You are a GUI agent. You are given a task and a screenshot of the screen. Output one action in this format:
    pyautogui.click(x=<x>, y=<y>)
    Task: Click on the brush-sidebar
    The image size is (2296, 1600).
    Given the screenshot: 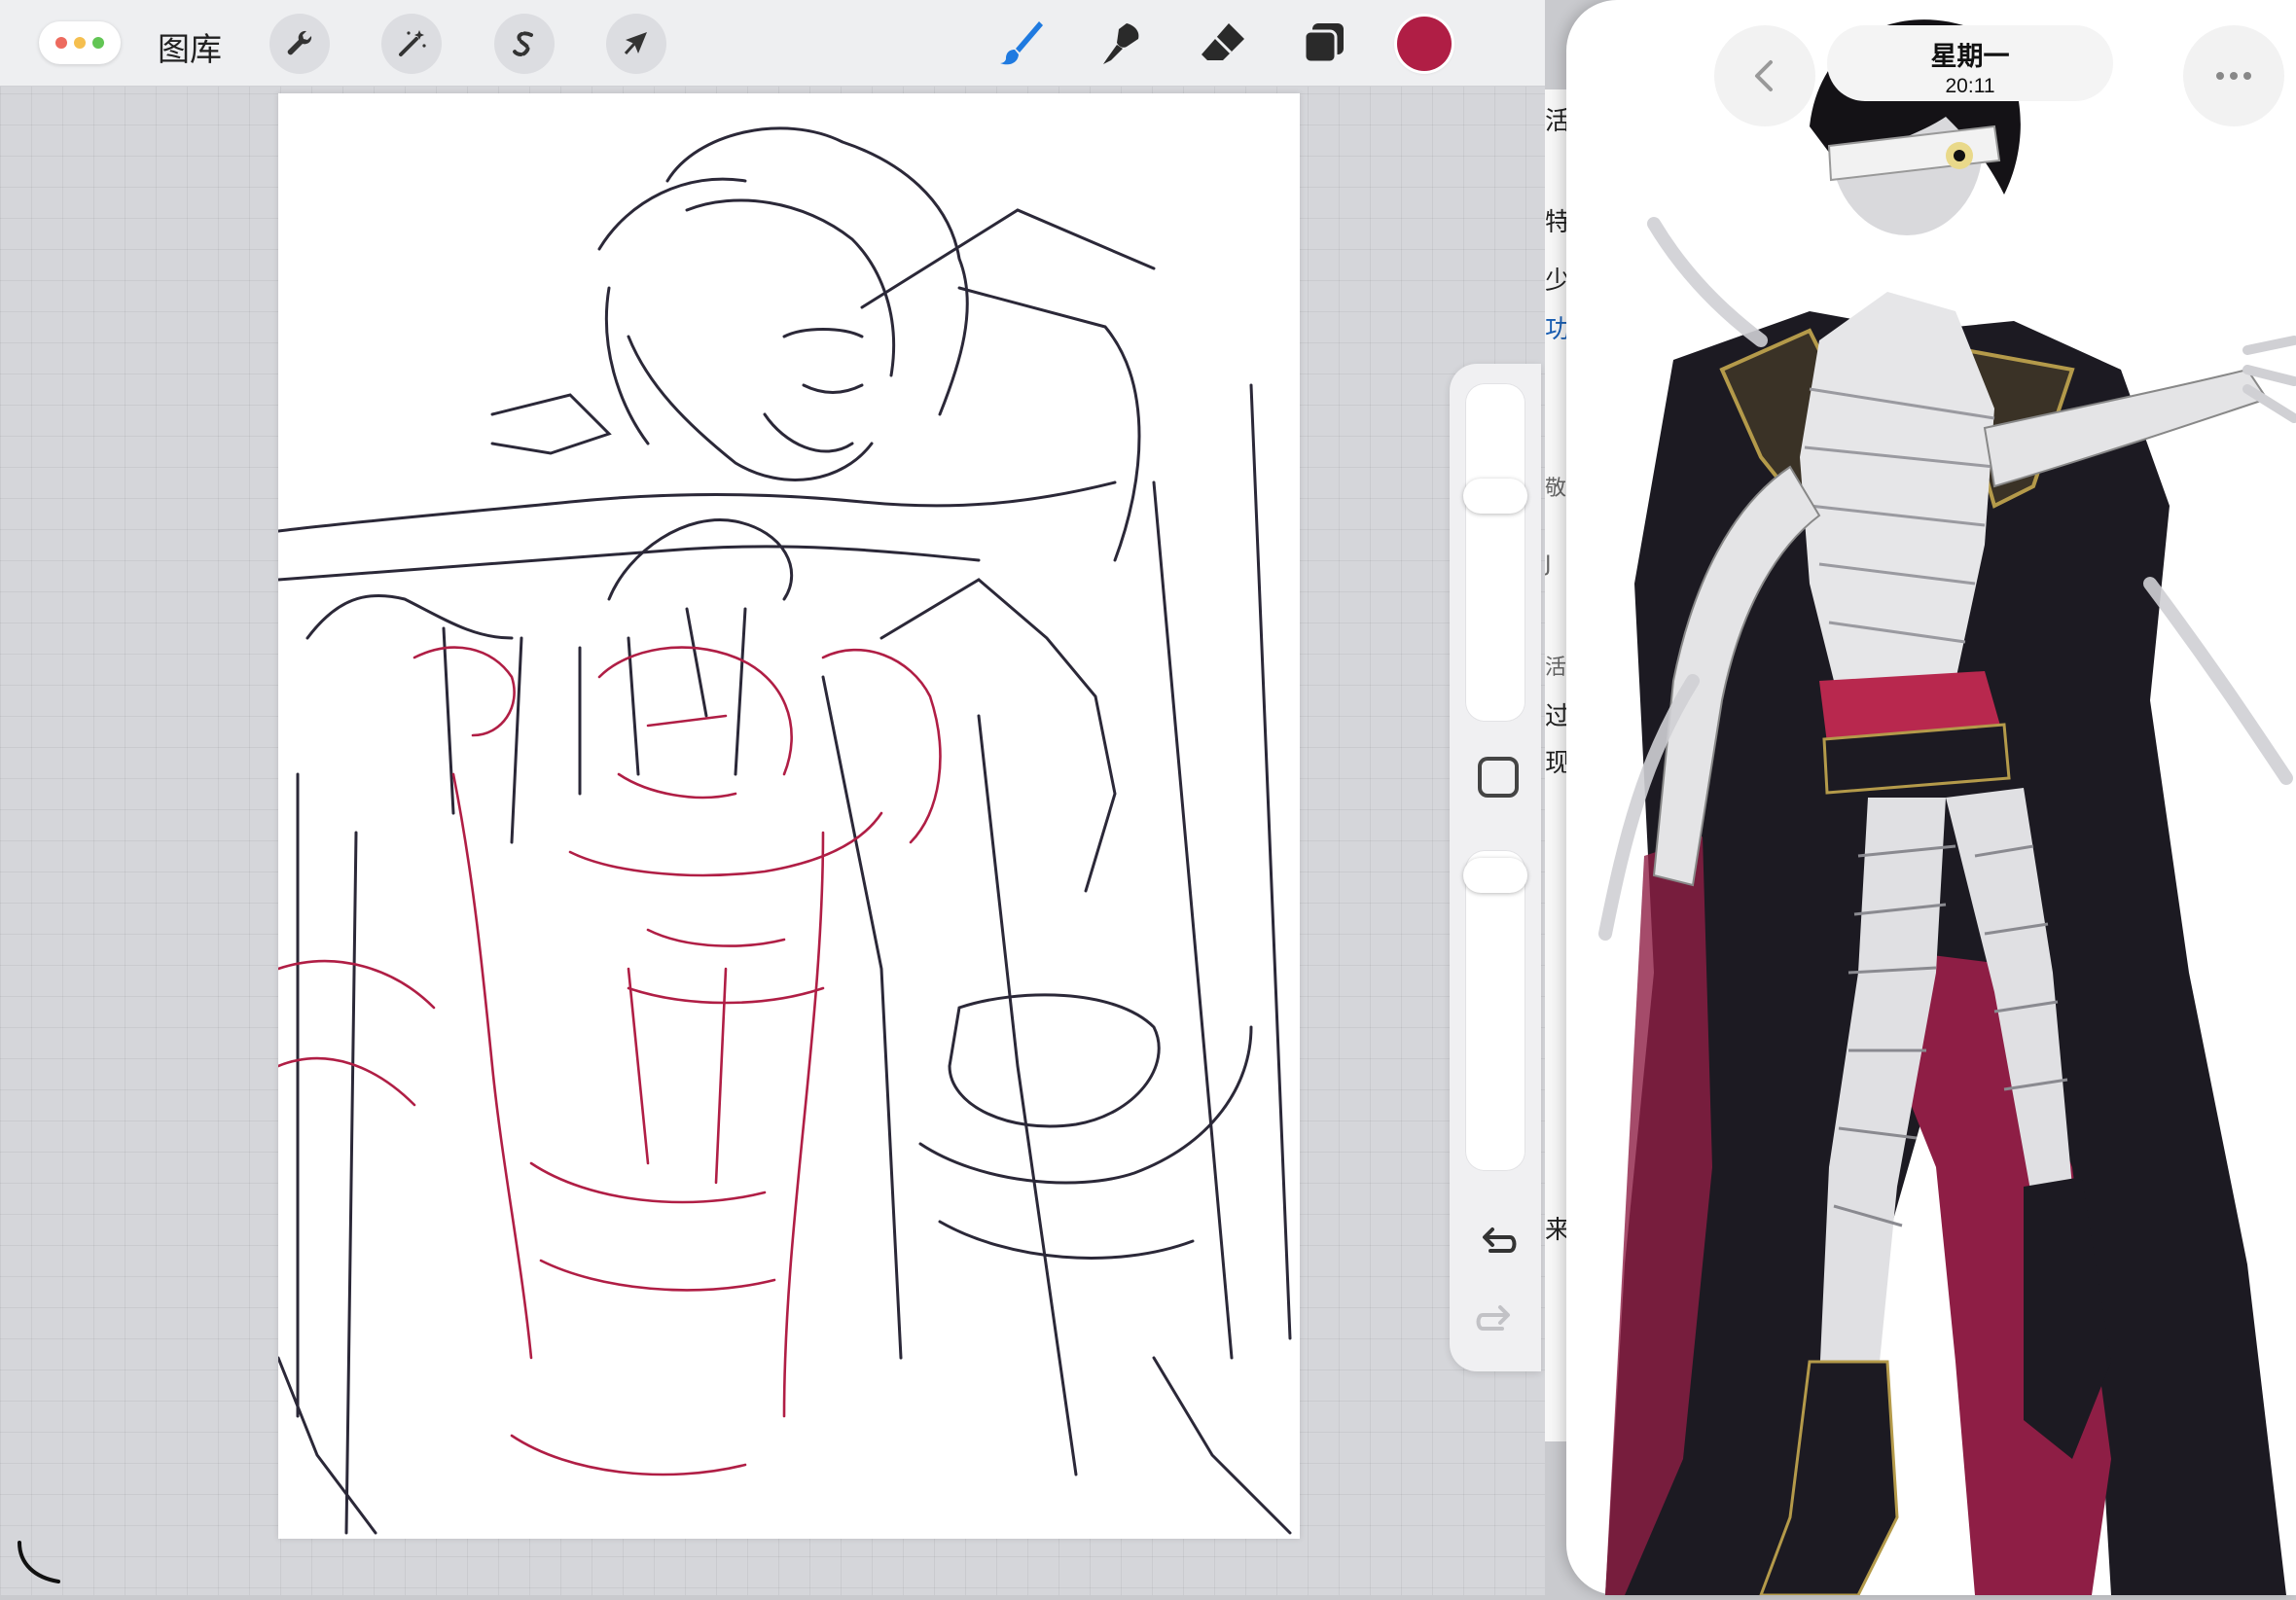 What is the action you would take?
    pyautogui.click(x=1495, y=867)
    